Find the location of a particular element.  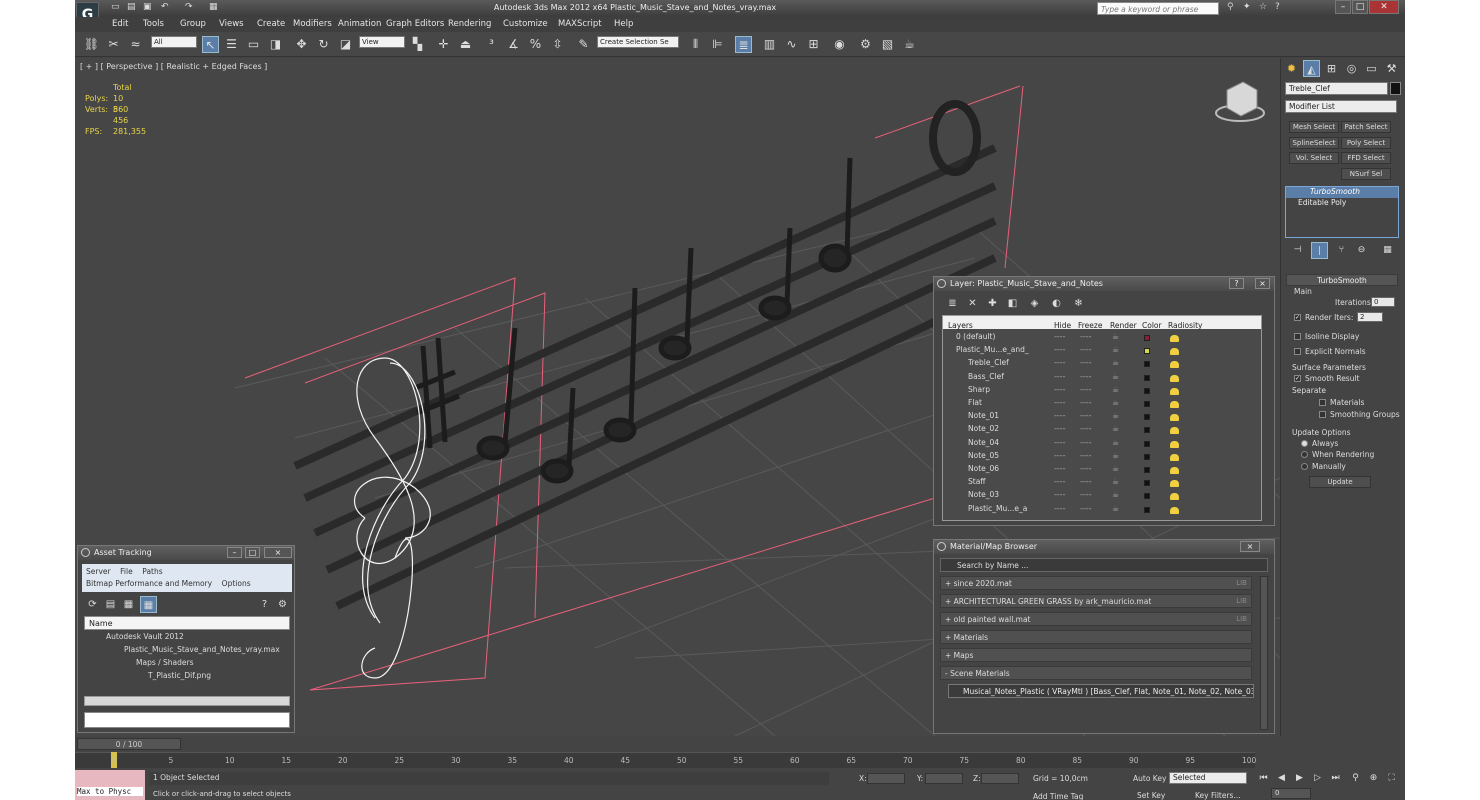

minimize-icon: – is located at coordinates (1343, 7).